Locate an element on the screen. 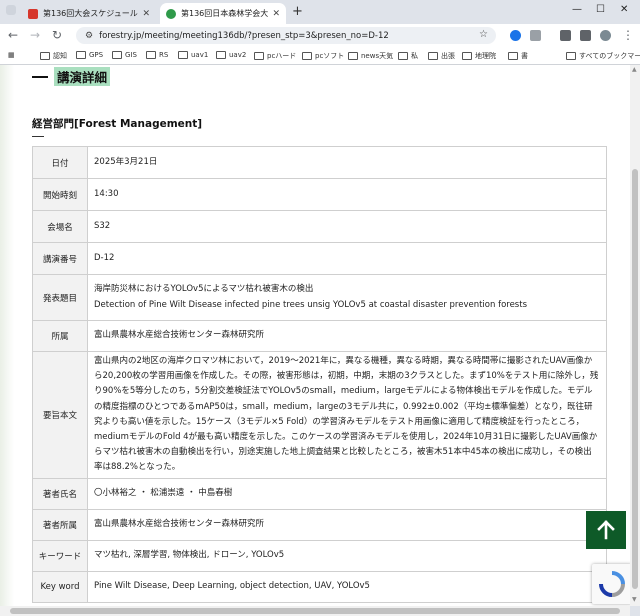 This screenshot has width=640, height=616. reload-icon: ↻ is located at coordinates (57, 35).